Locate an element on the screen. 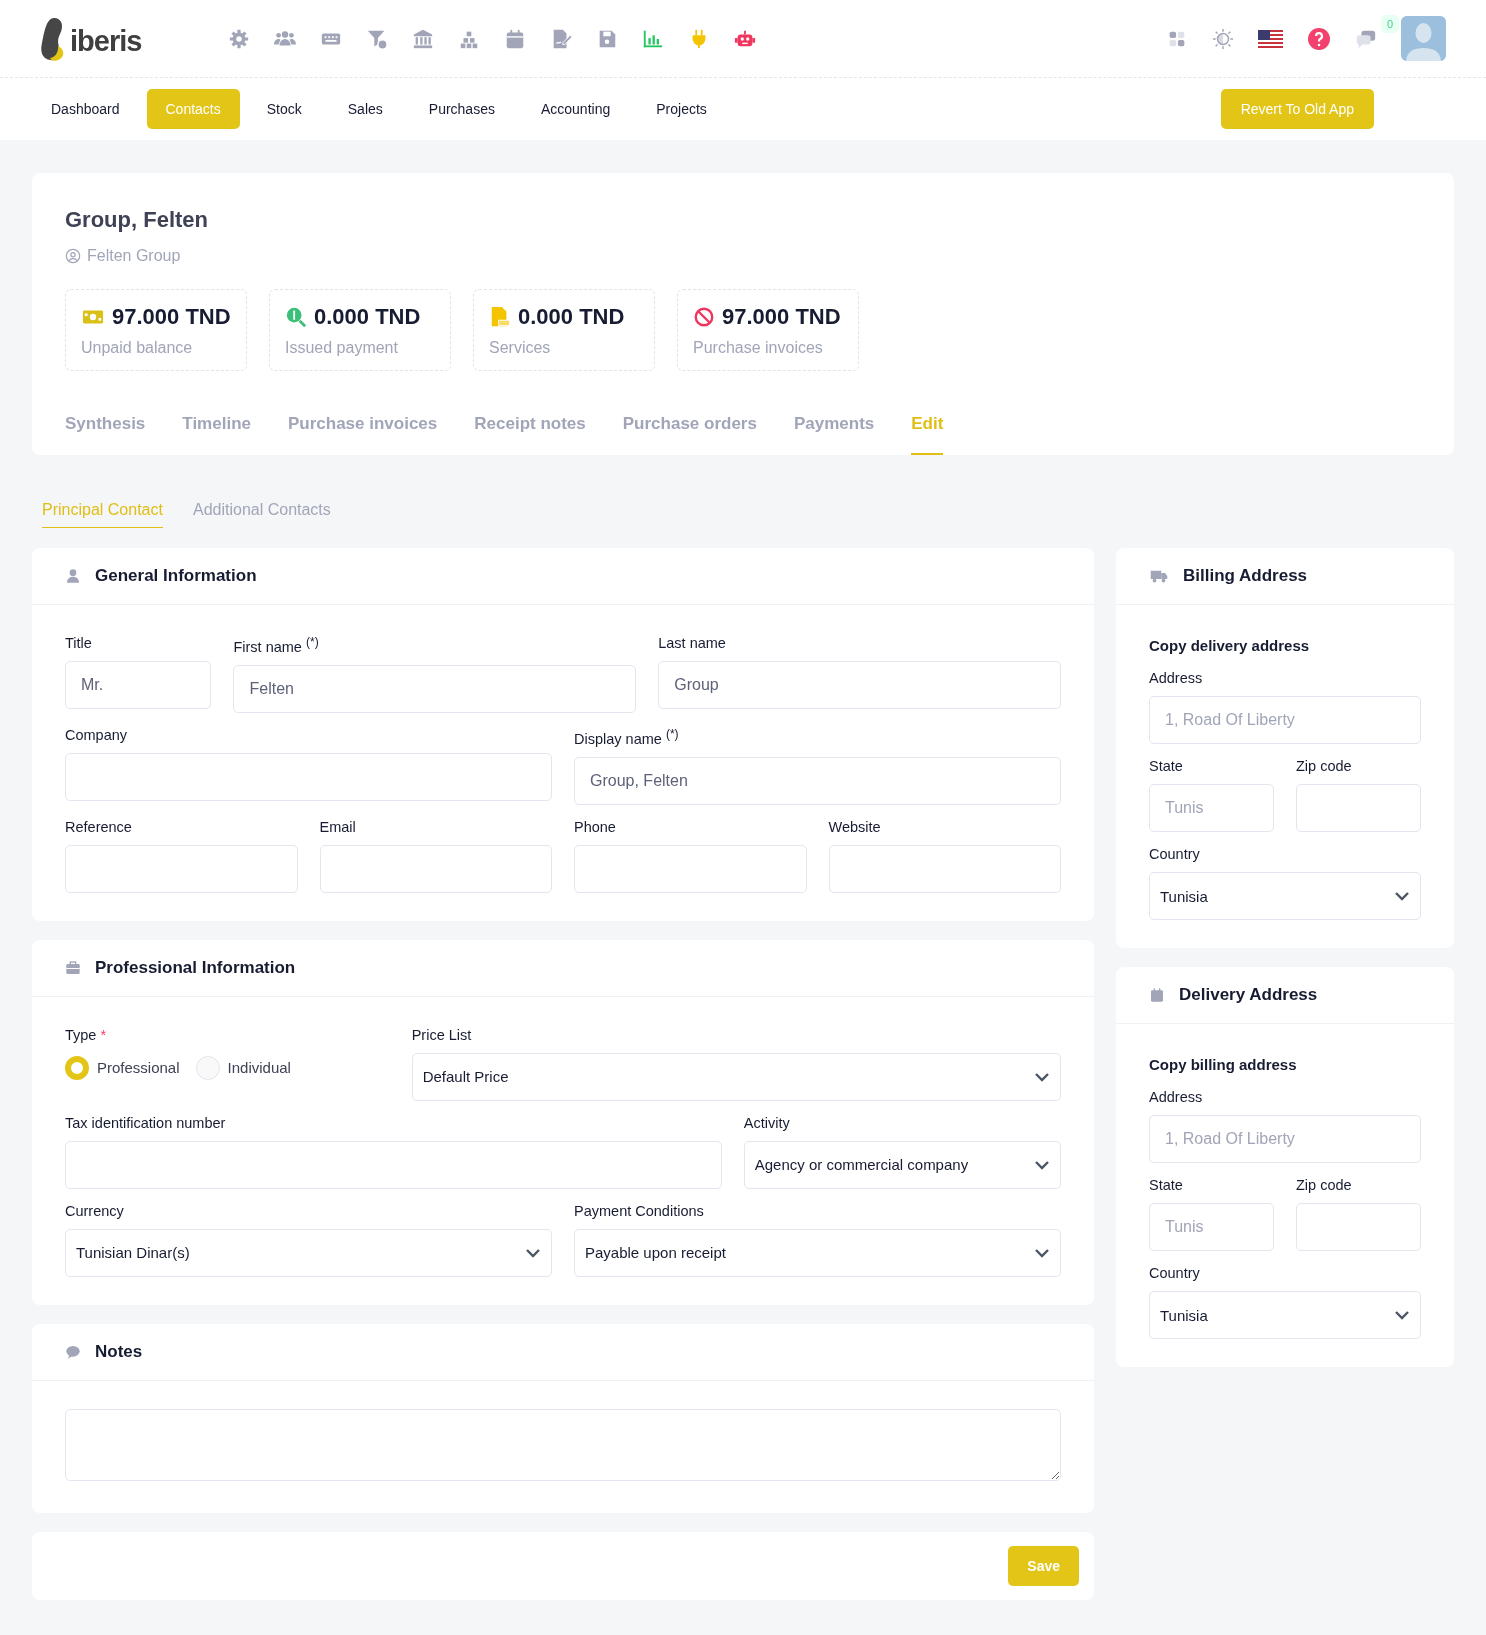 The width and height of the screenshot is (1486, 1635). field-label: Price List is located at coordinates (442, 1034).